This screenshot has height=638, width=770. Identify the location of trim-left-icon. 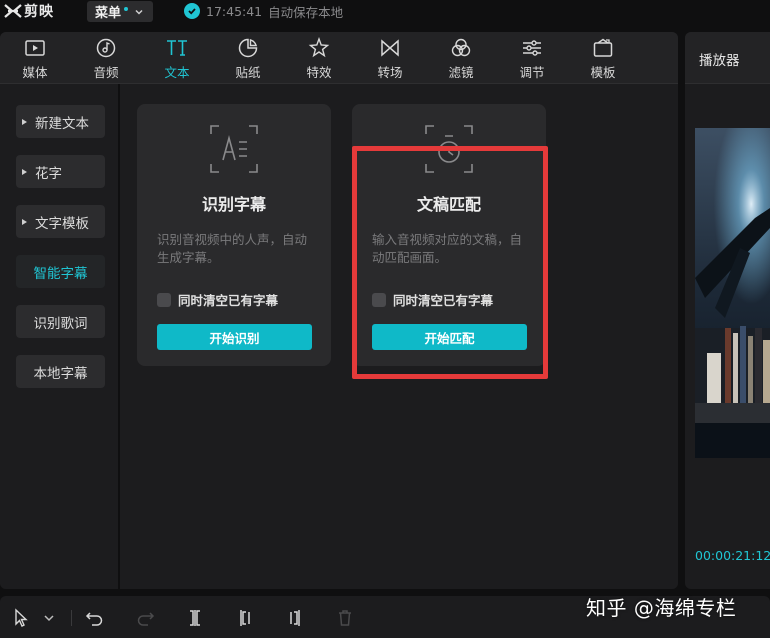
(245, 618).